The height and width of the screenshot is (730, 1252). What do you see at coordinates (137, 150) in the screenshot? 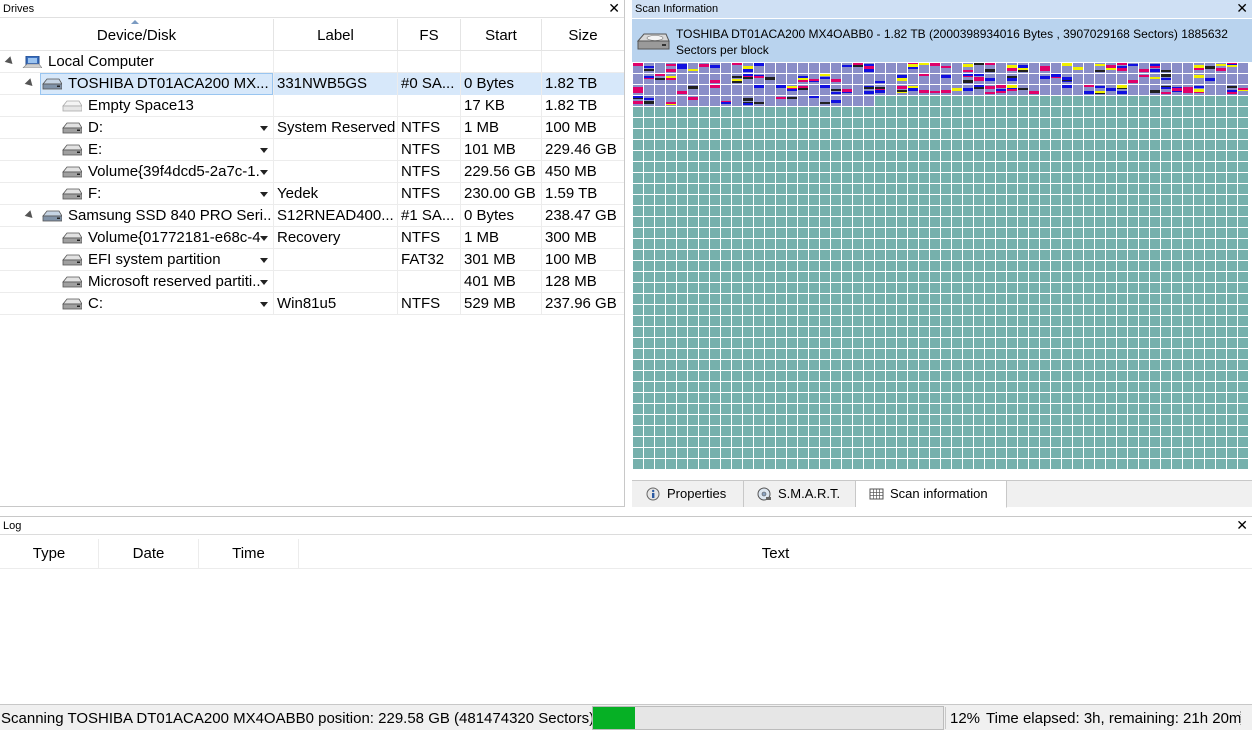
I see `drive-device-cell: E:` at bounding box center [137, 150].